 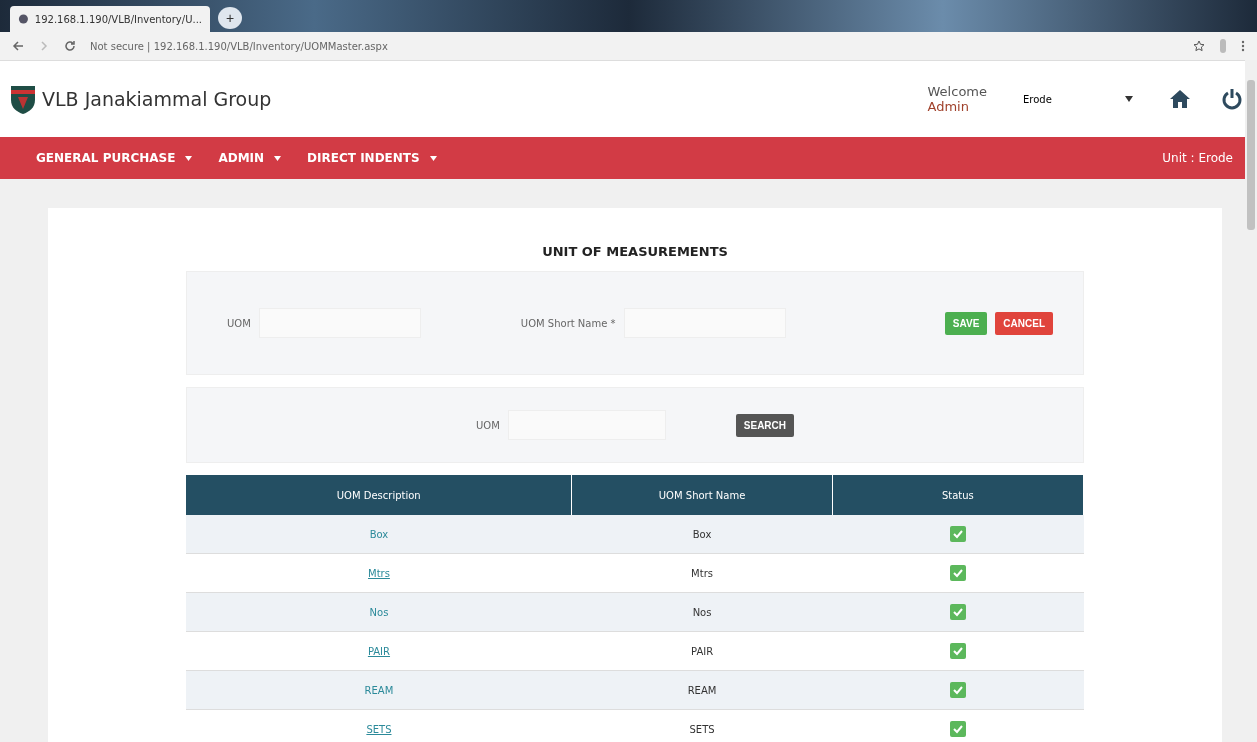 What do you see at coordinates (568, 323) in the screenshot?
I see `field-label: UOM Short Name *` at bounding box center [568, 323].